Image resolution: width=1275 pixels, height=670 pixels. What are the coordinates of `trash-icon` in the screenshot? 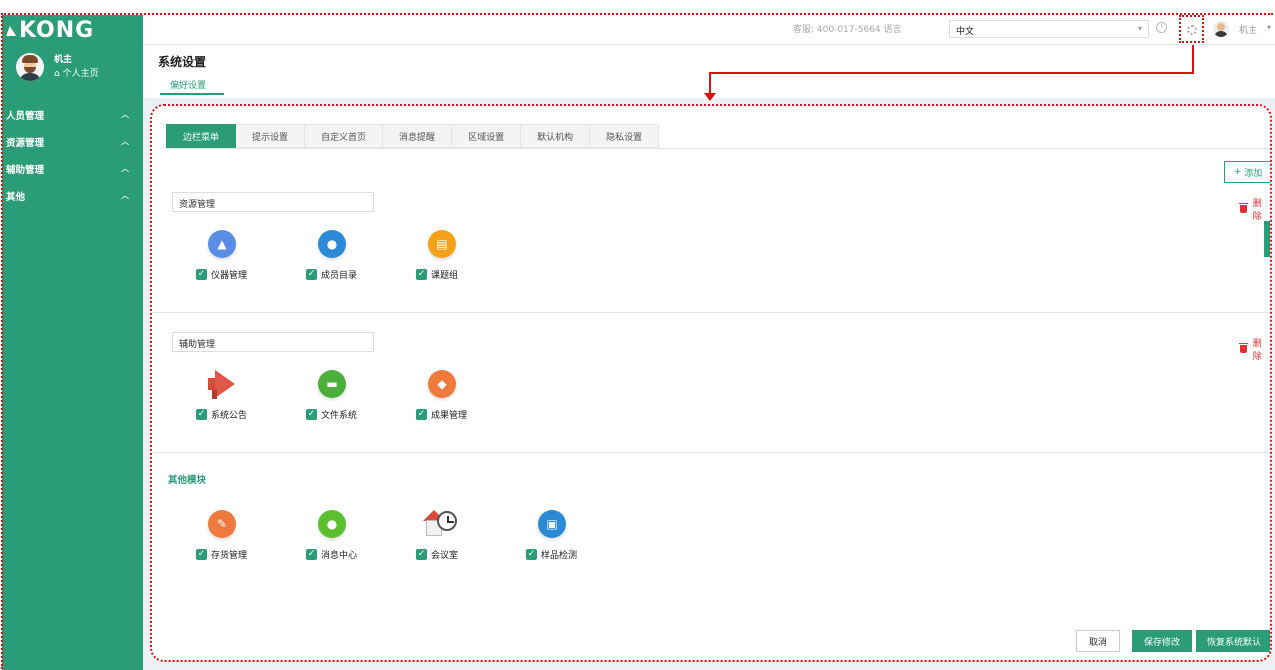 It's located at (1243, 348).